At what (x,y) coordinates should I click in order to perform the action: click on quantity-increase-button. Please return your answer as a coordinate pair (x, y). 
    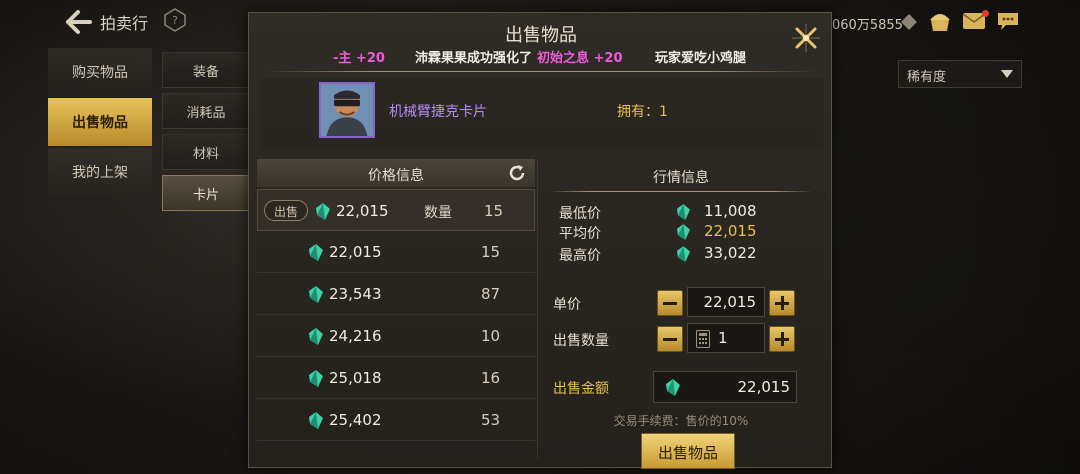
    Looking at the image, I should click on (782, 339).